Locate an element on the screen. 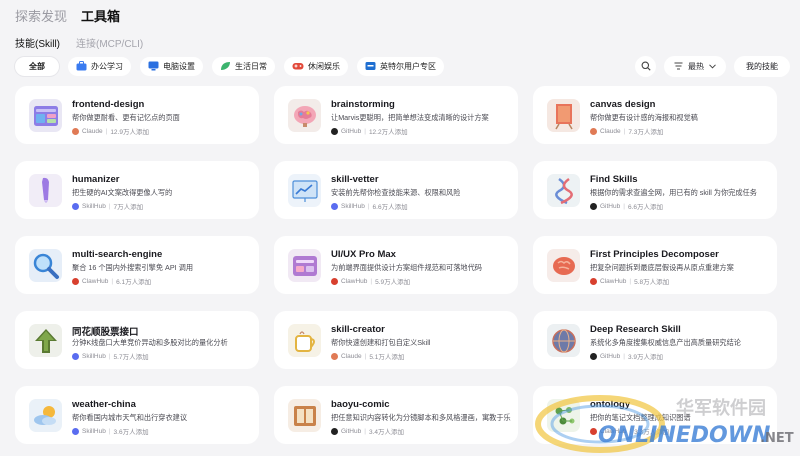 This screenshot has height=456, width=800. comic-icon is located at coordinates (304, 415).